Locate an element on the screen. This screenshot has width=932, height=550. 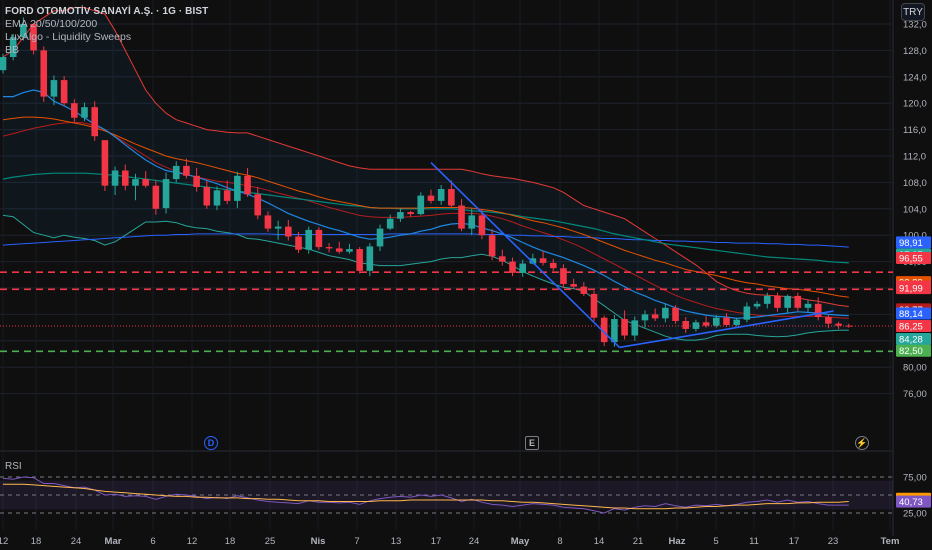
y-tick-label: 76,00 is located at coordinates (915, 394).